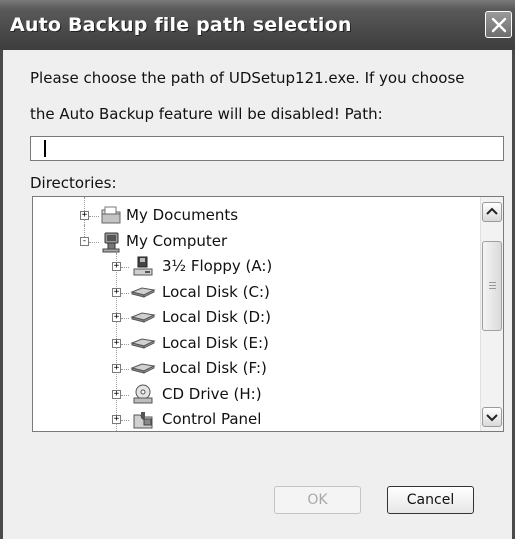  I want to click on window-title: Auto Backup file path selection, so click(181, 25).